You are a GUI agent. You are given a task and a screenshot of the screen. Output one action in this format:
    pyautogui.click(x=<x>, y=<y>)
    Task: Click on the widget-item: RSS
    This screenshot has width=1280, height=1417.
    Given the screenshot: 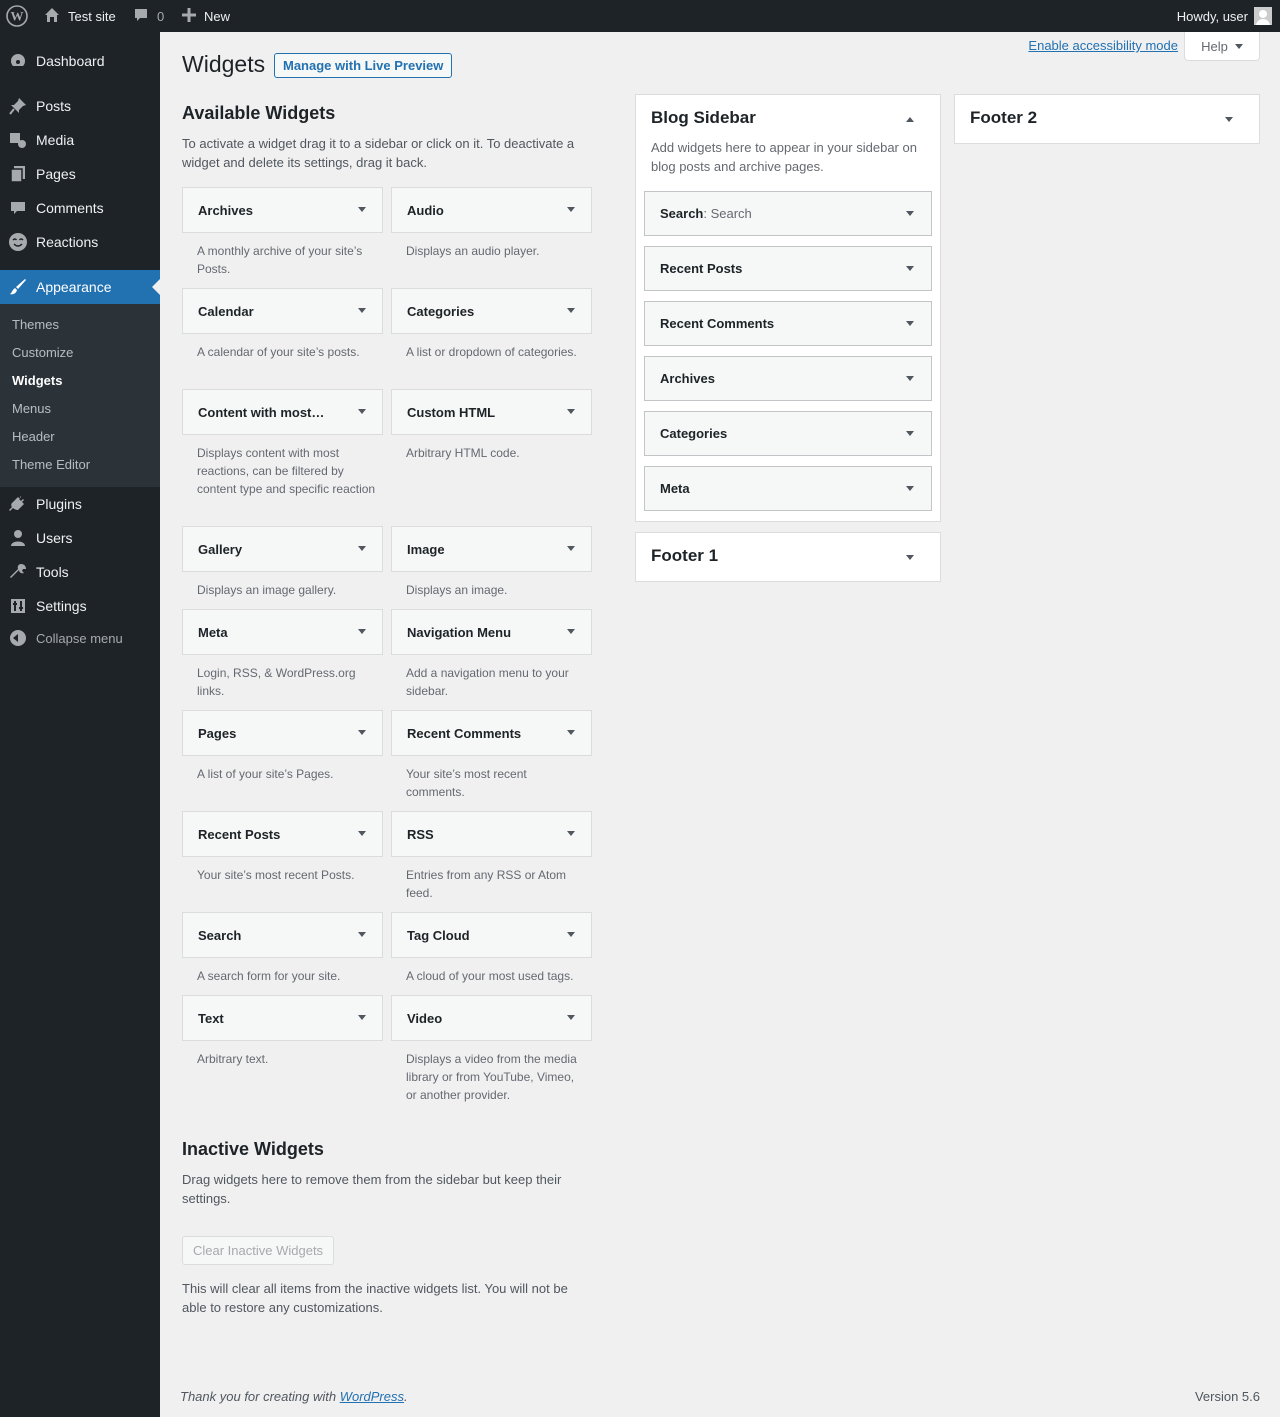 What is the action you would take?
    pyautogui.click(x=491, y=834)
    